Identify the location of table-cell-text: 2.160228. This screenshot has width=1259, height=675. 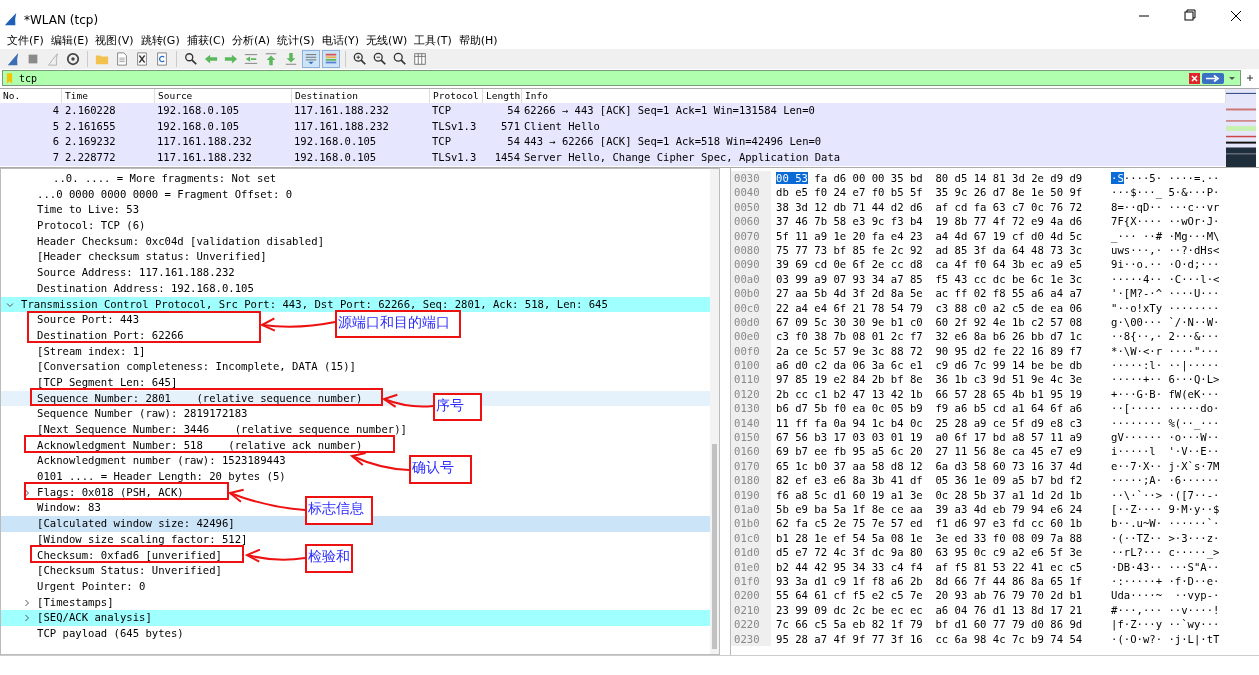
(90, 110).